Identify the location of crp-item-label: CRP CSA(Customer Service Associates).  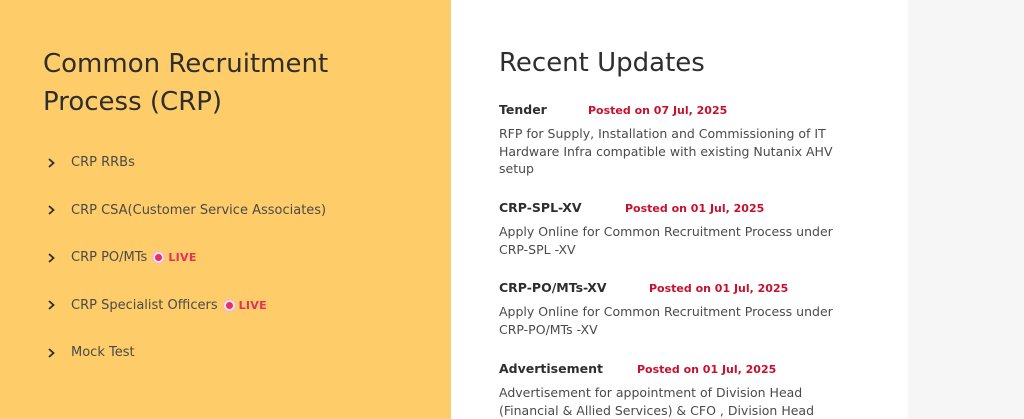
(199, 210).